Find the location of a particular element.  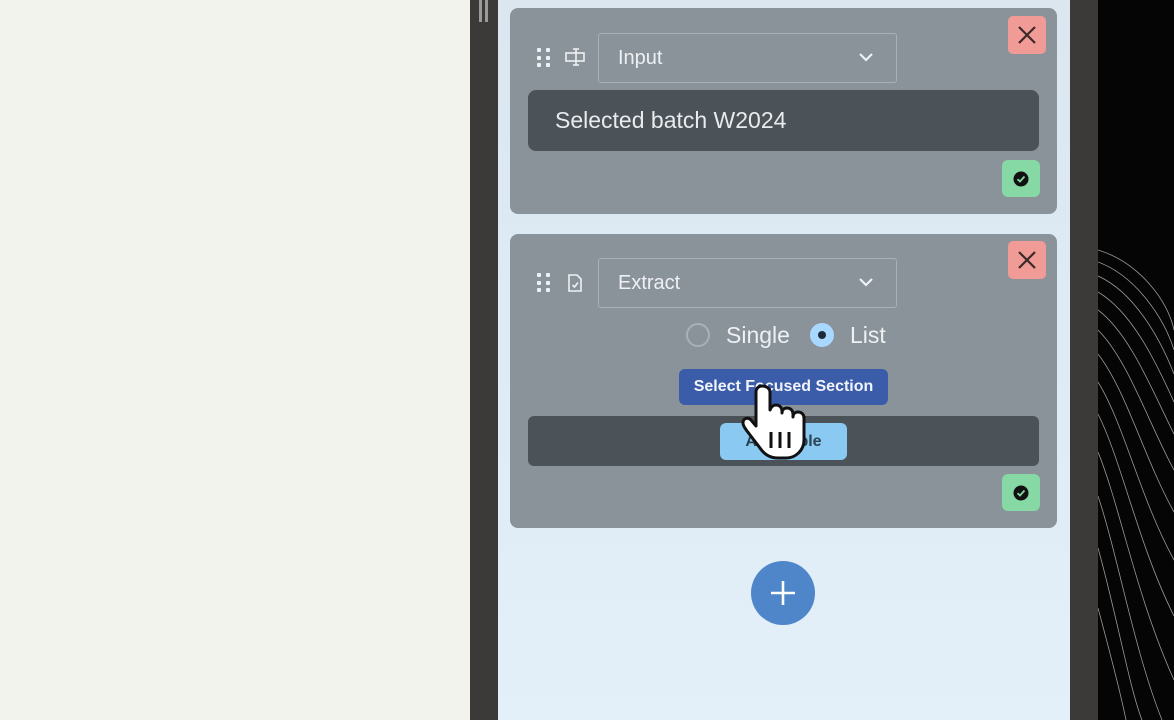

step-type-select: Input is located at coordinates (747, 58).